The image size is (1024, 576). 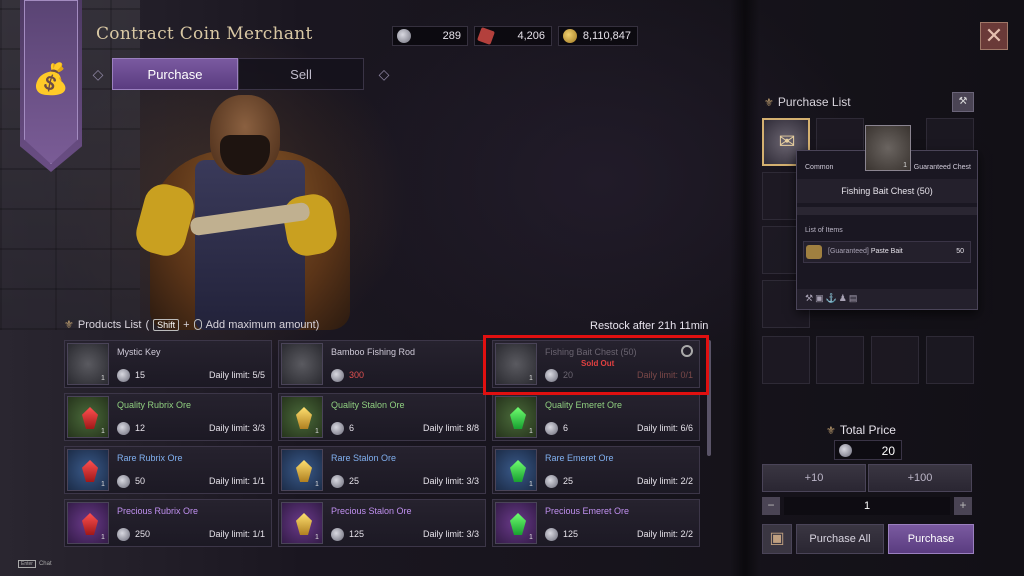 What do you see at coordinates (382, 470) in the screenshot?
I see `product-card-rare-stalon-ore: 1 Rare Stalon Ore 25 Daily limit: 3/3` at bounding box center [382, 470].